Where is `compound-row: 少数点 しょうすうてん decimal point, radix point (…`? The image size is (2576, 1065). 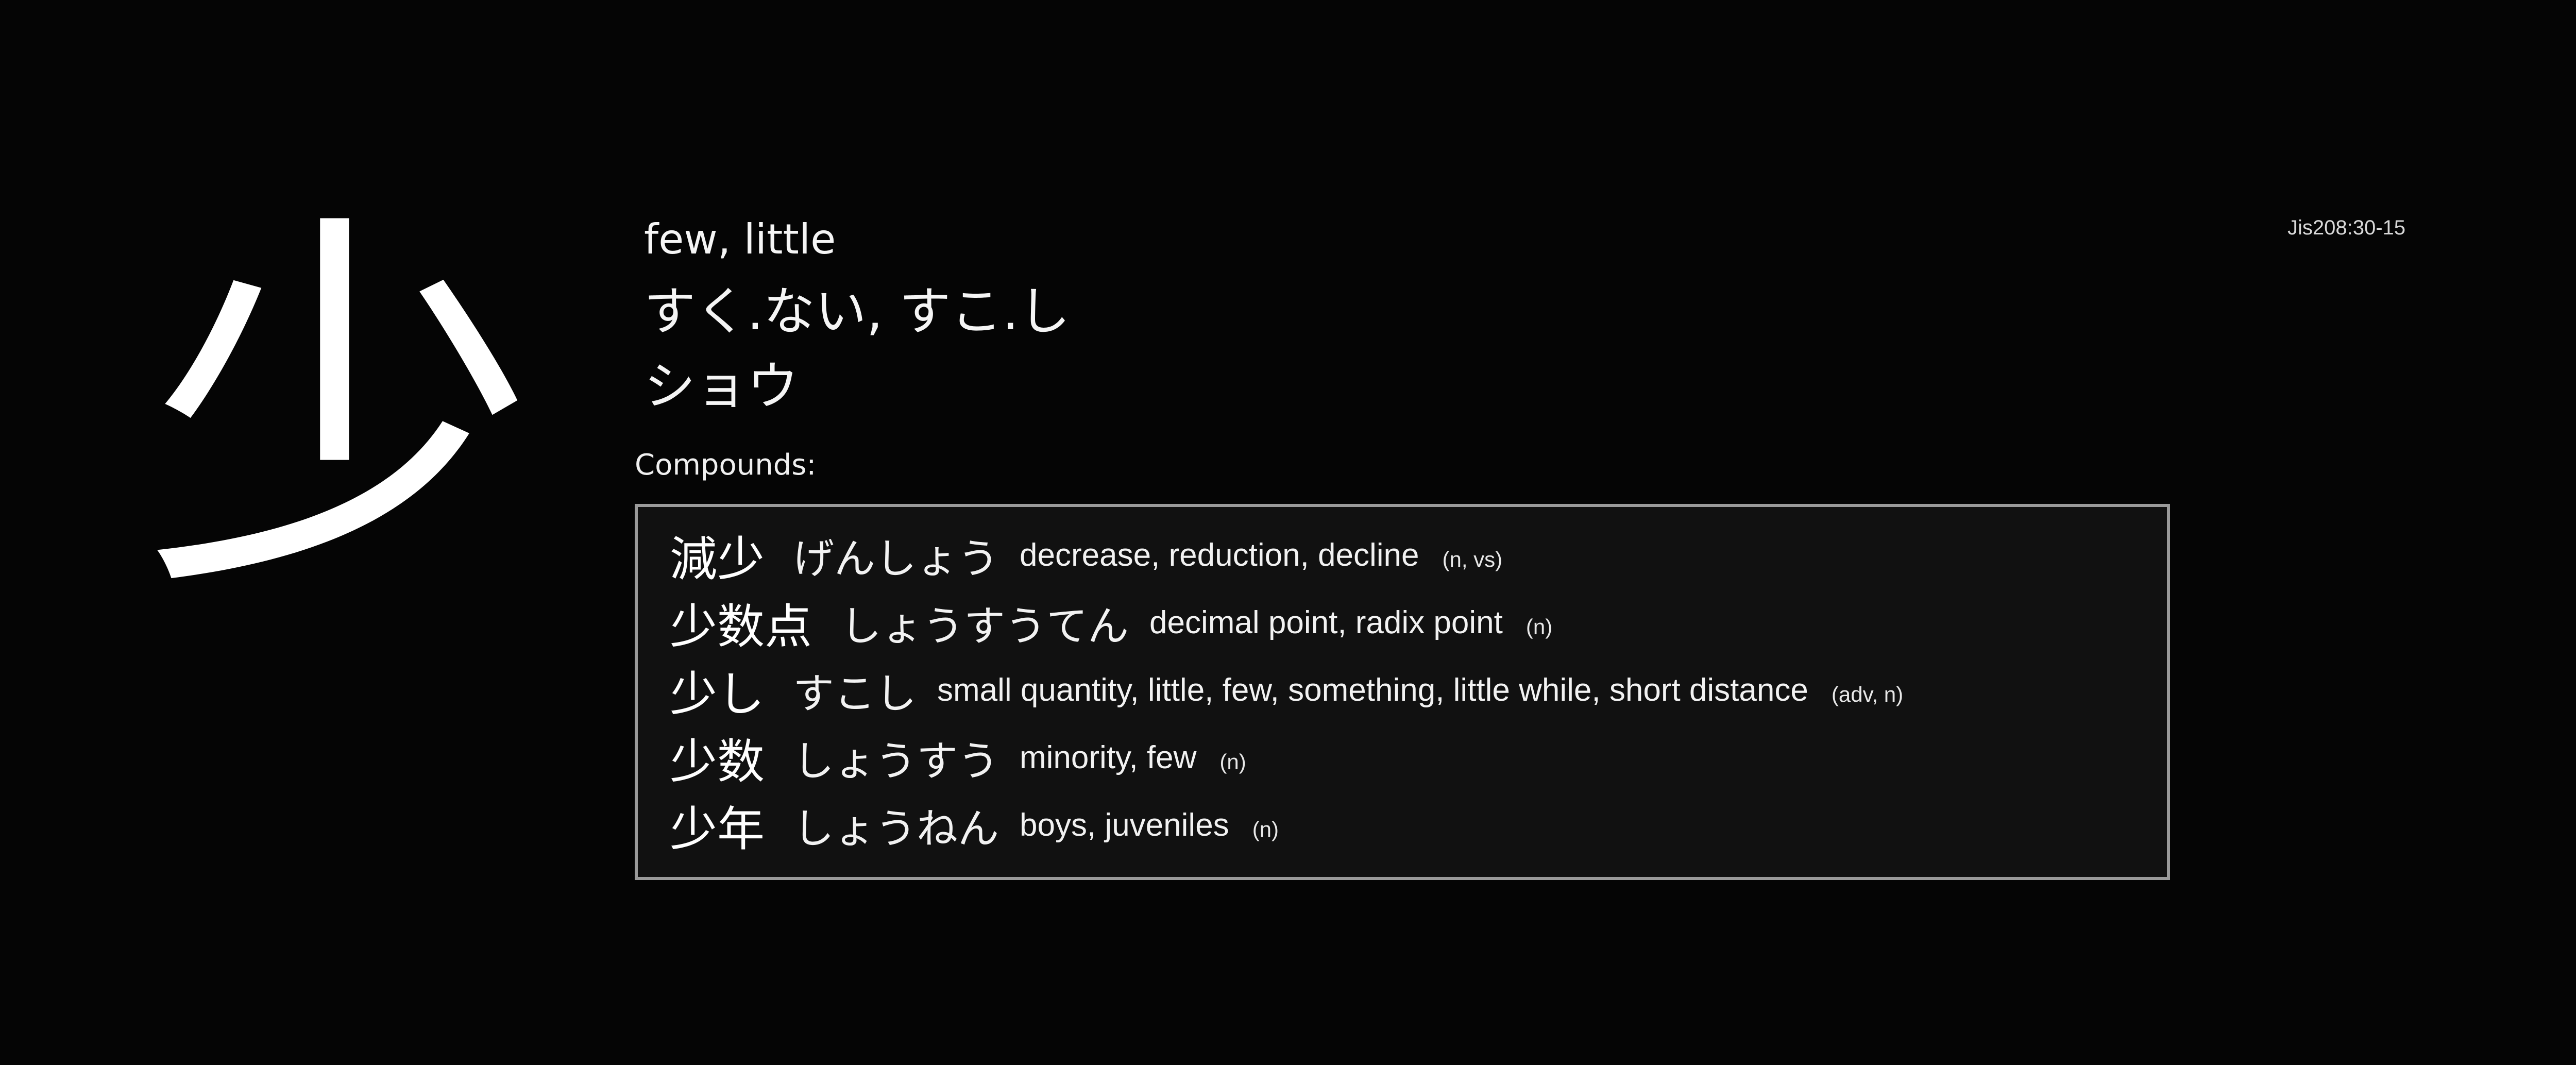
compound-row: 少数点 しょうすうてん decimal point, radix point (… is located at coordinates (1418, 622).